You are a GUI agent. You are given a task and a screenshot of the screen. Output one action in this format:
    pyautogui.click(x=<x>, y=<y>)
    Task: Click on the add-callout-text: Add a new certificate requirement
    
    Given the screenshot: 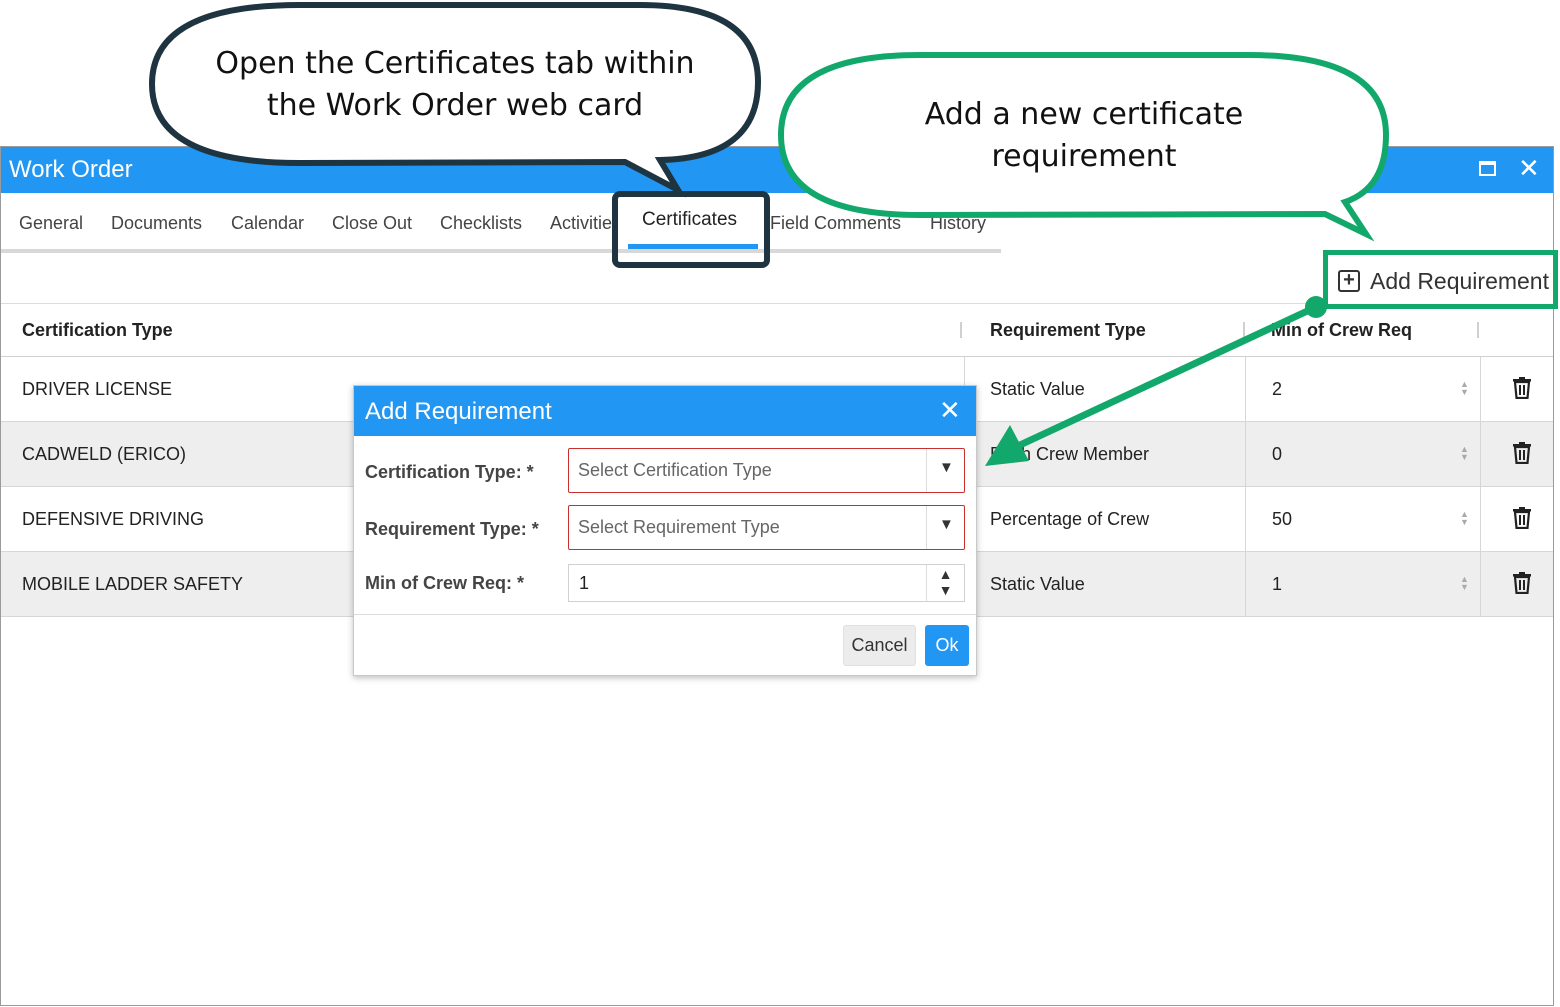 What is the action you would take?
    pyautogui.click(x=1084, y=135)
    